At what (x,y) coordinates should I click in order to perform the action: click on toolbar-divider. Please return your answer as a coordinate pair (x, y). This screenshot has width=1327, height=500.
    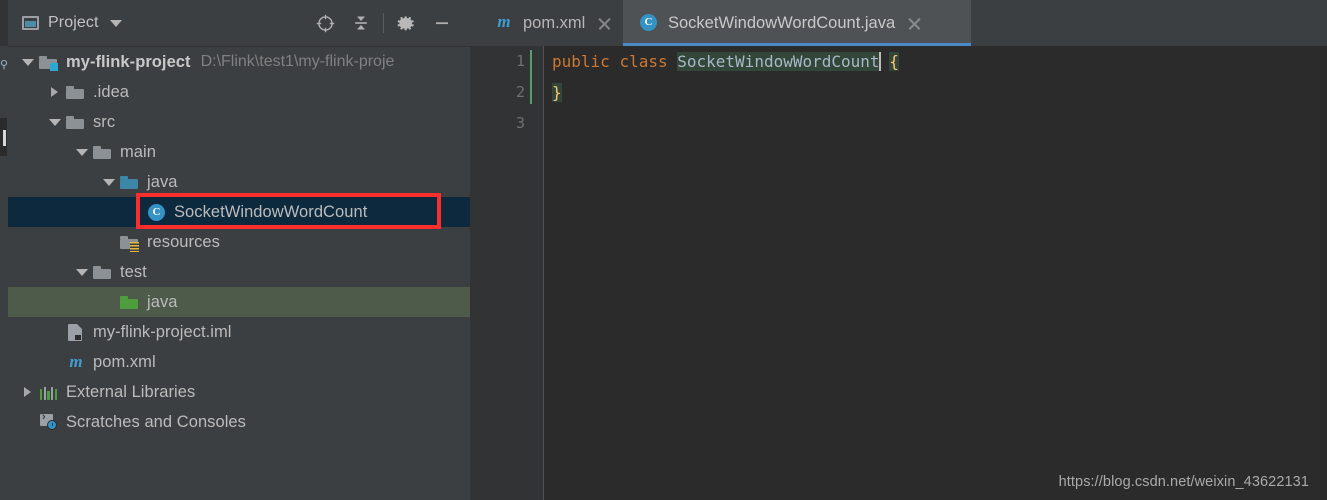
    Looking at the image, I should click on (383, 23).